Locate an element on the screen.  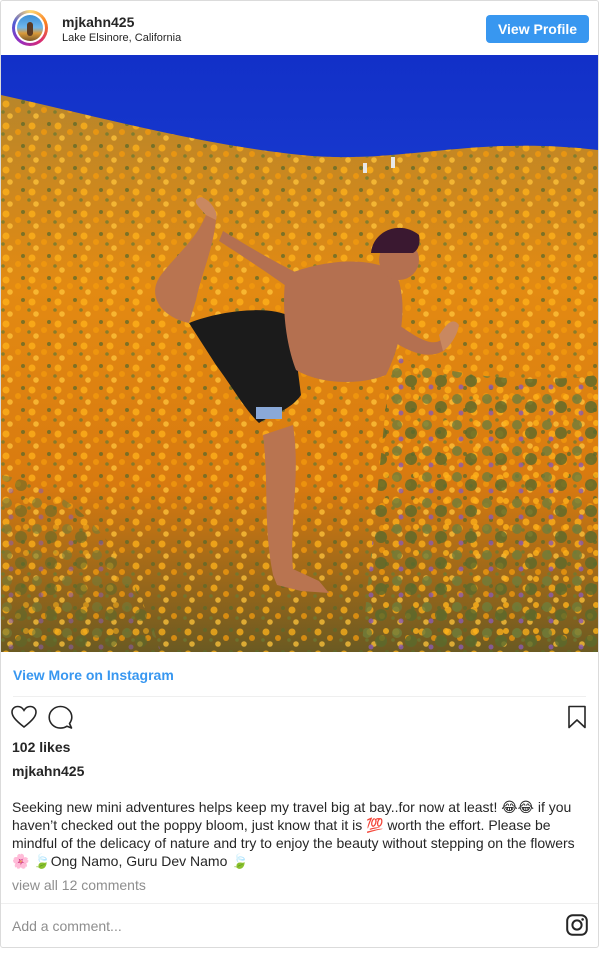
view-all-comments-link: view all 12 comments is located at coordinates (79, 885).